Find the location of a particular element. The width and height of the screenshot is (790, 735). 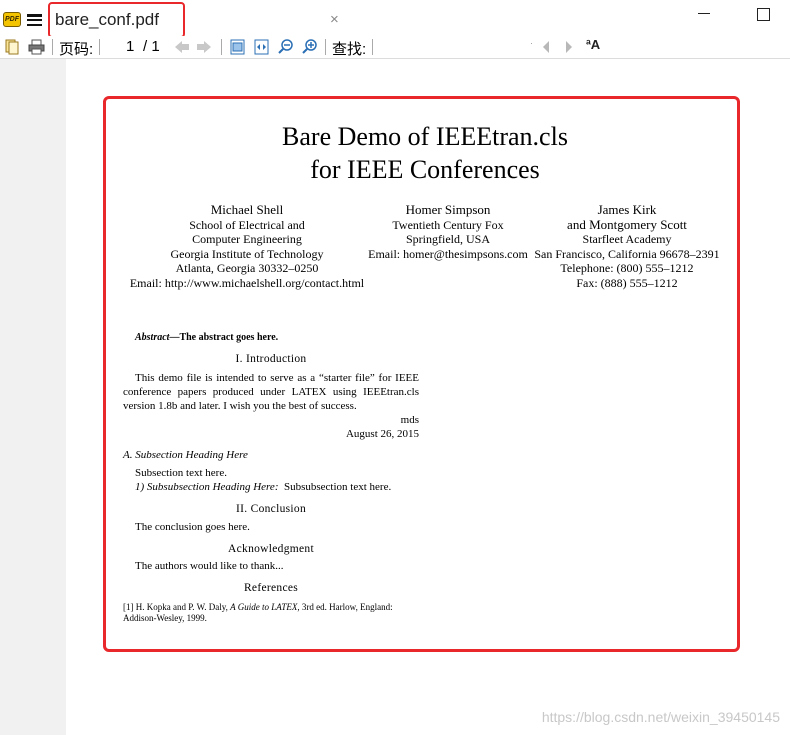

prev-page-icon is located at coordinates (182, 47).